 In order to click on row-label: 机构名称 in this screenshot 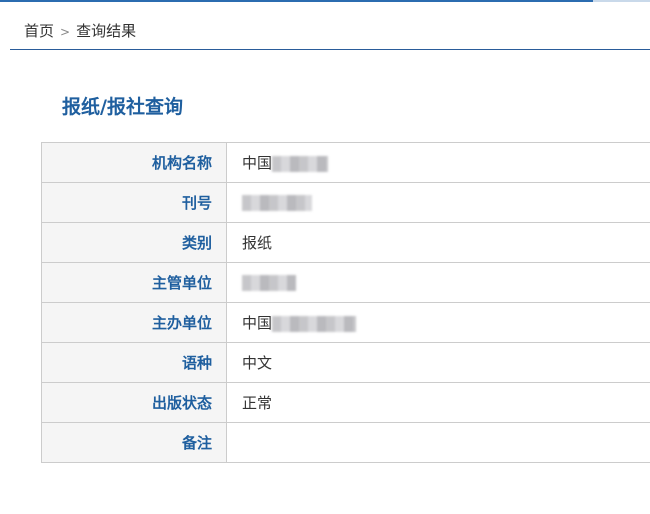, I will do `click(134, 162)`.